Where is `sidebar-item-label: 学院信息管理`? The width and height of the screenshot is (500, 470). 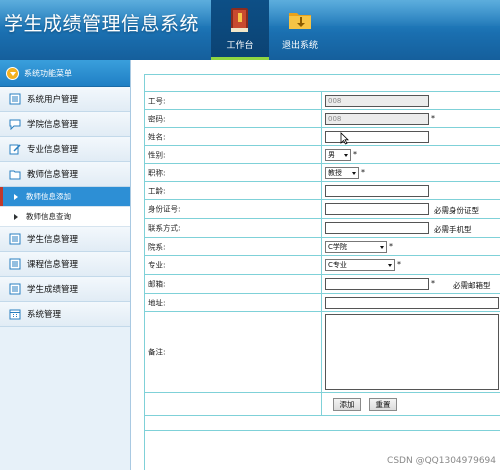 sidebar-item-label: 学院信息管理 is located at coordinates (53, 125).